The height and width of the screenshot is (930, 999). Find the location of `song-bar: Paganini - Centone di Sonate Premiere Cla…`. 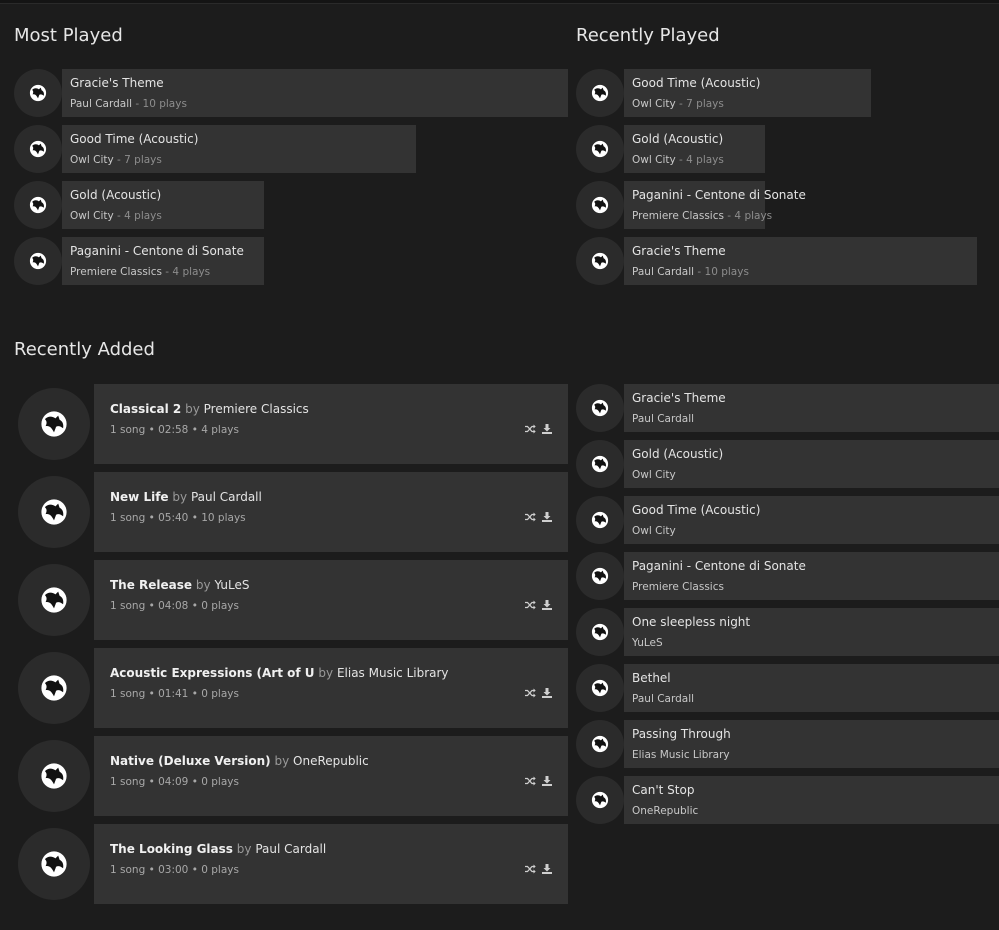

song-bar: Paganini - Centone di Sonate Premiere Cla… is located at coordinates (811, 576).